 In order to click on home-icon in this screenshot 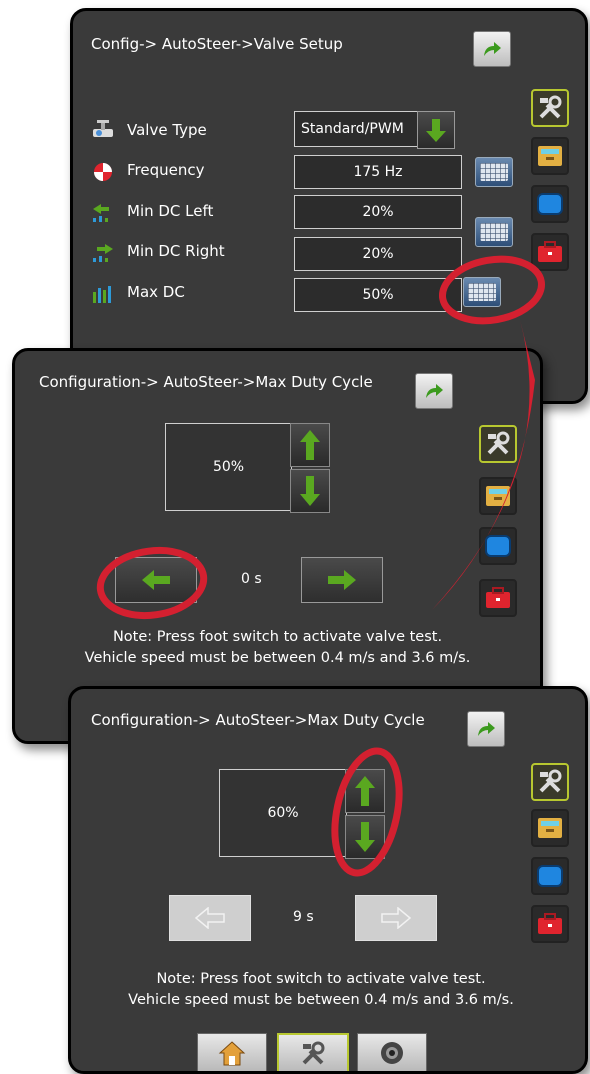, I will do `click(232, 1053)`.